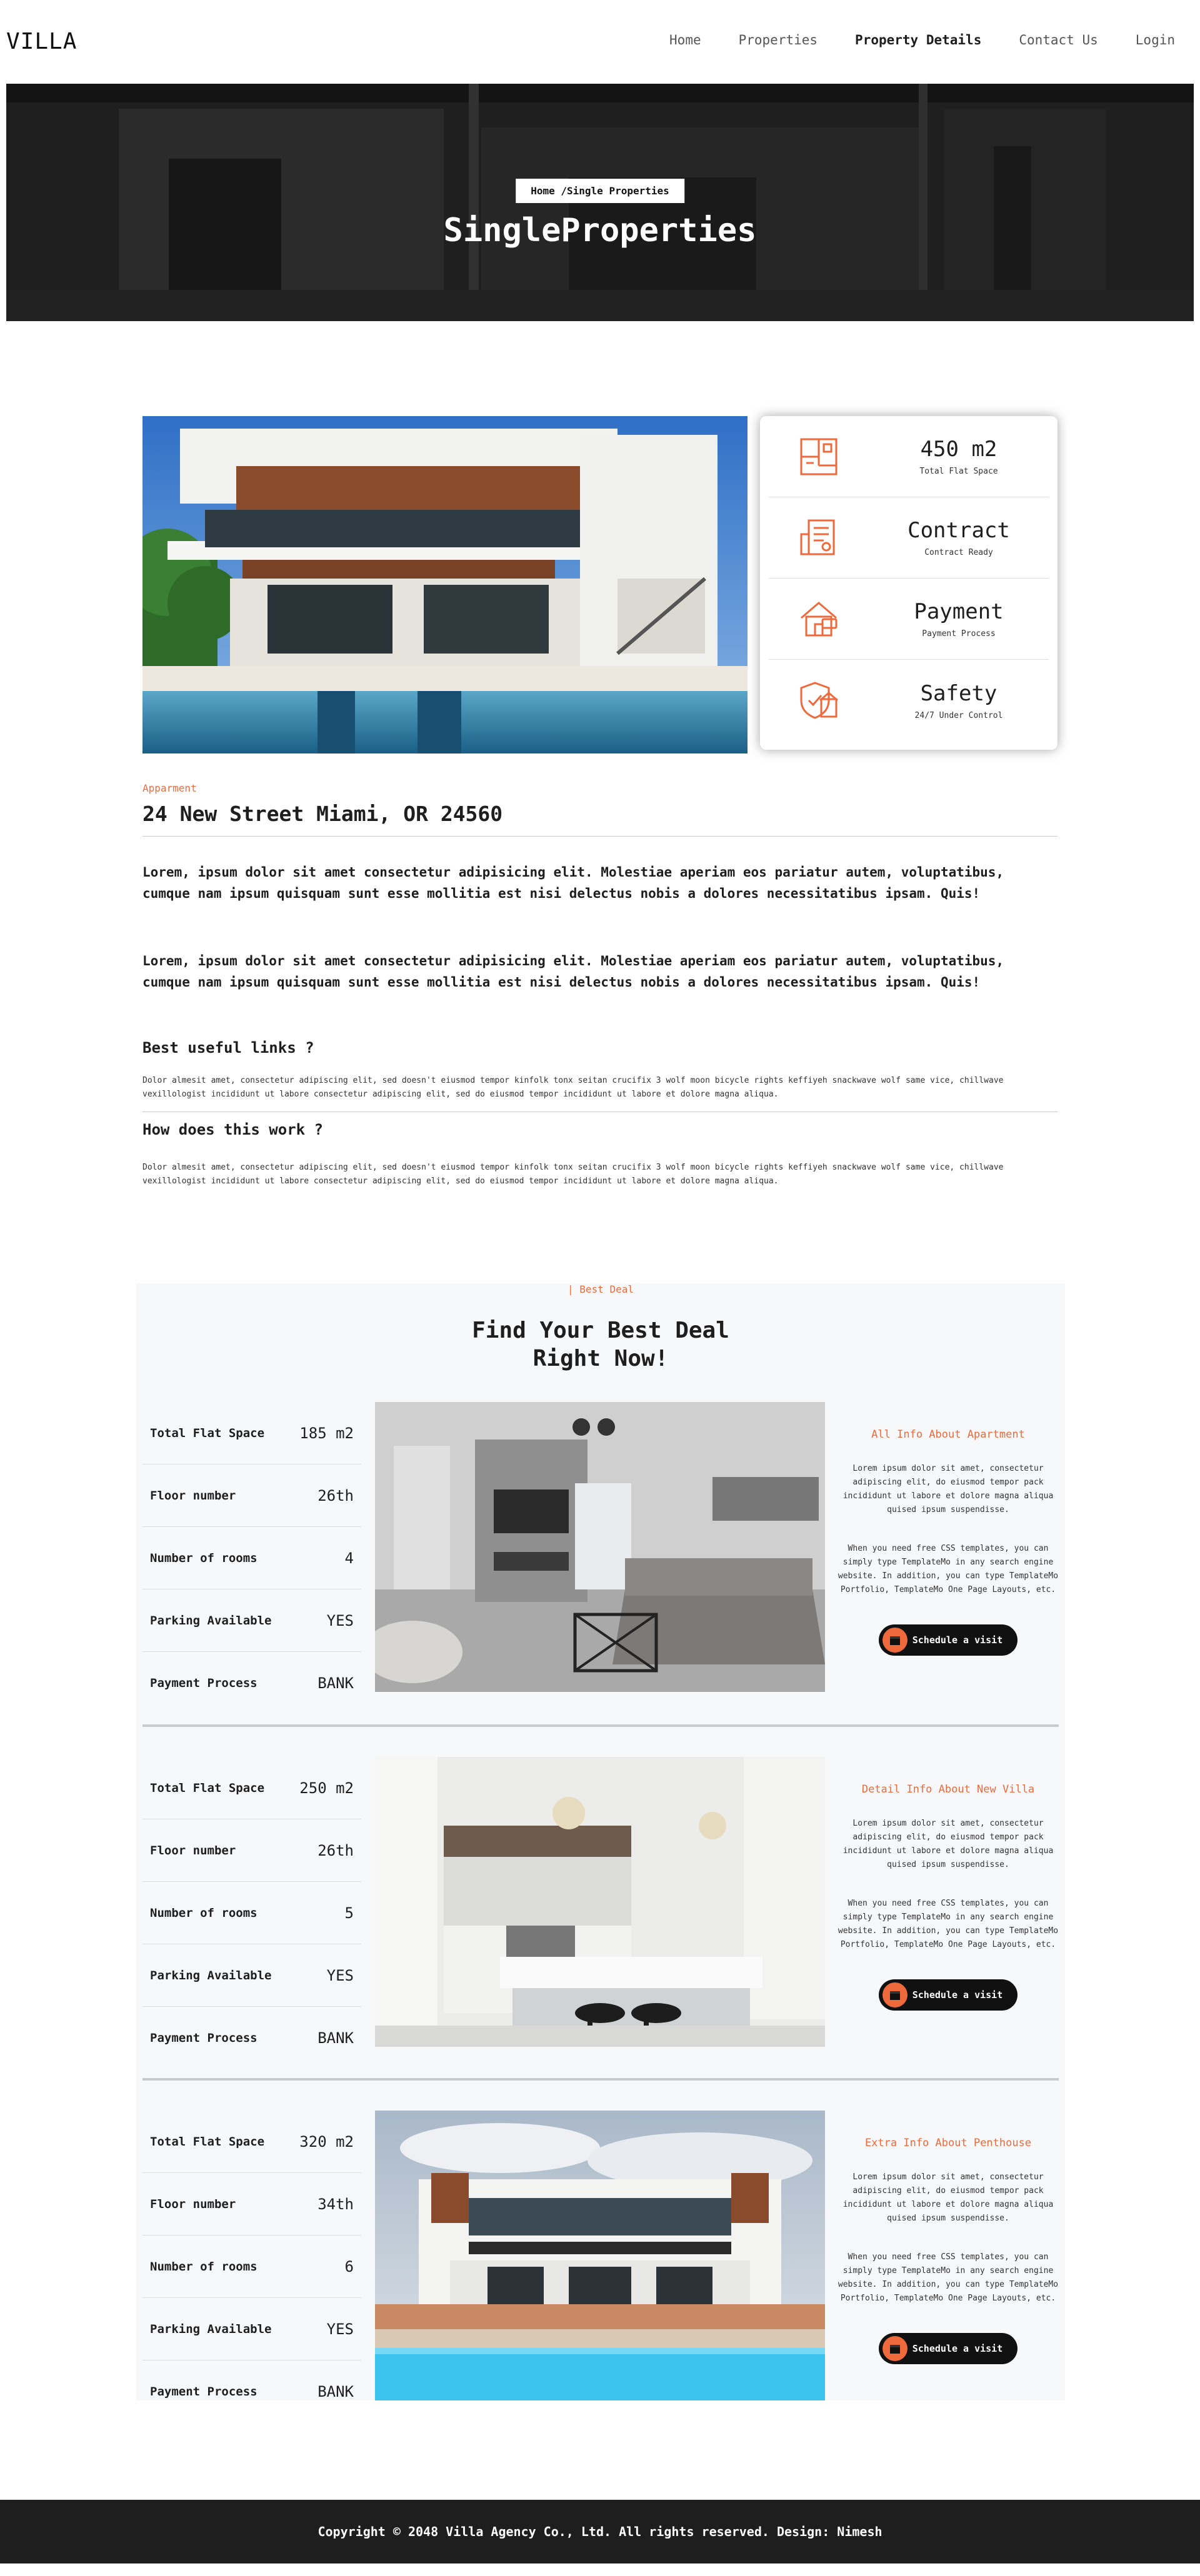  I want to click on villa-kitchen-photo, so click(600, 1902).